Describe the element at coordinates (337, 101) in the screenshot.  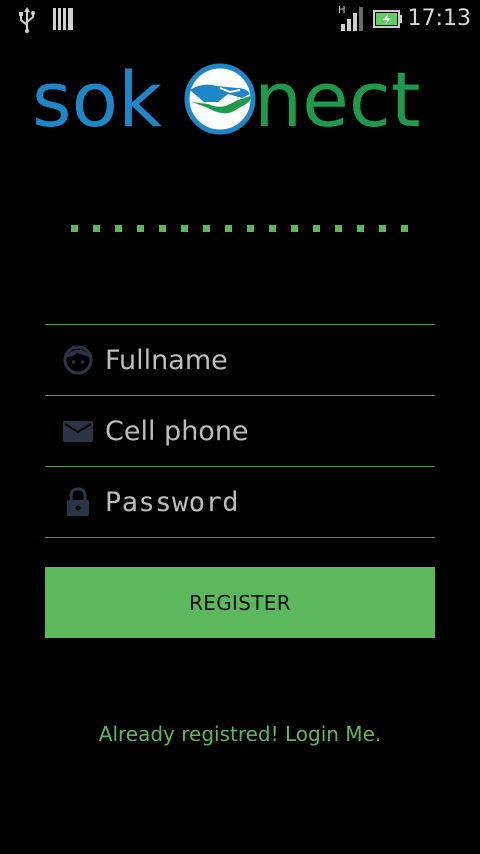
I see `logo-text-right: nect` at that location.